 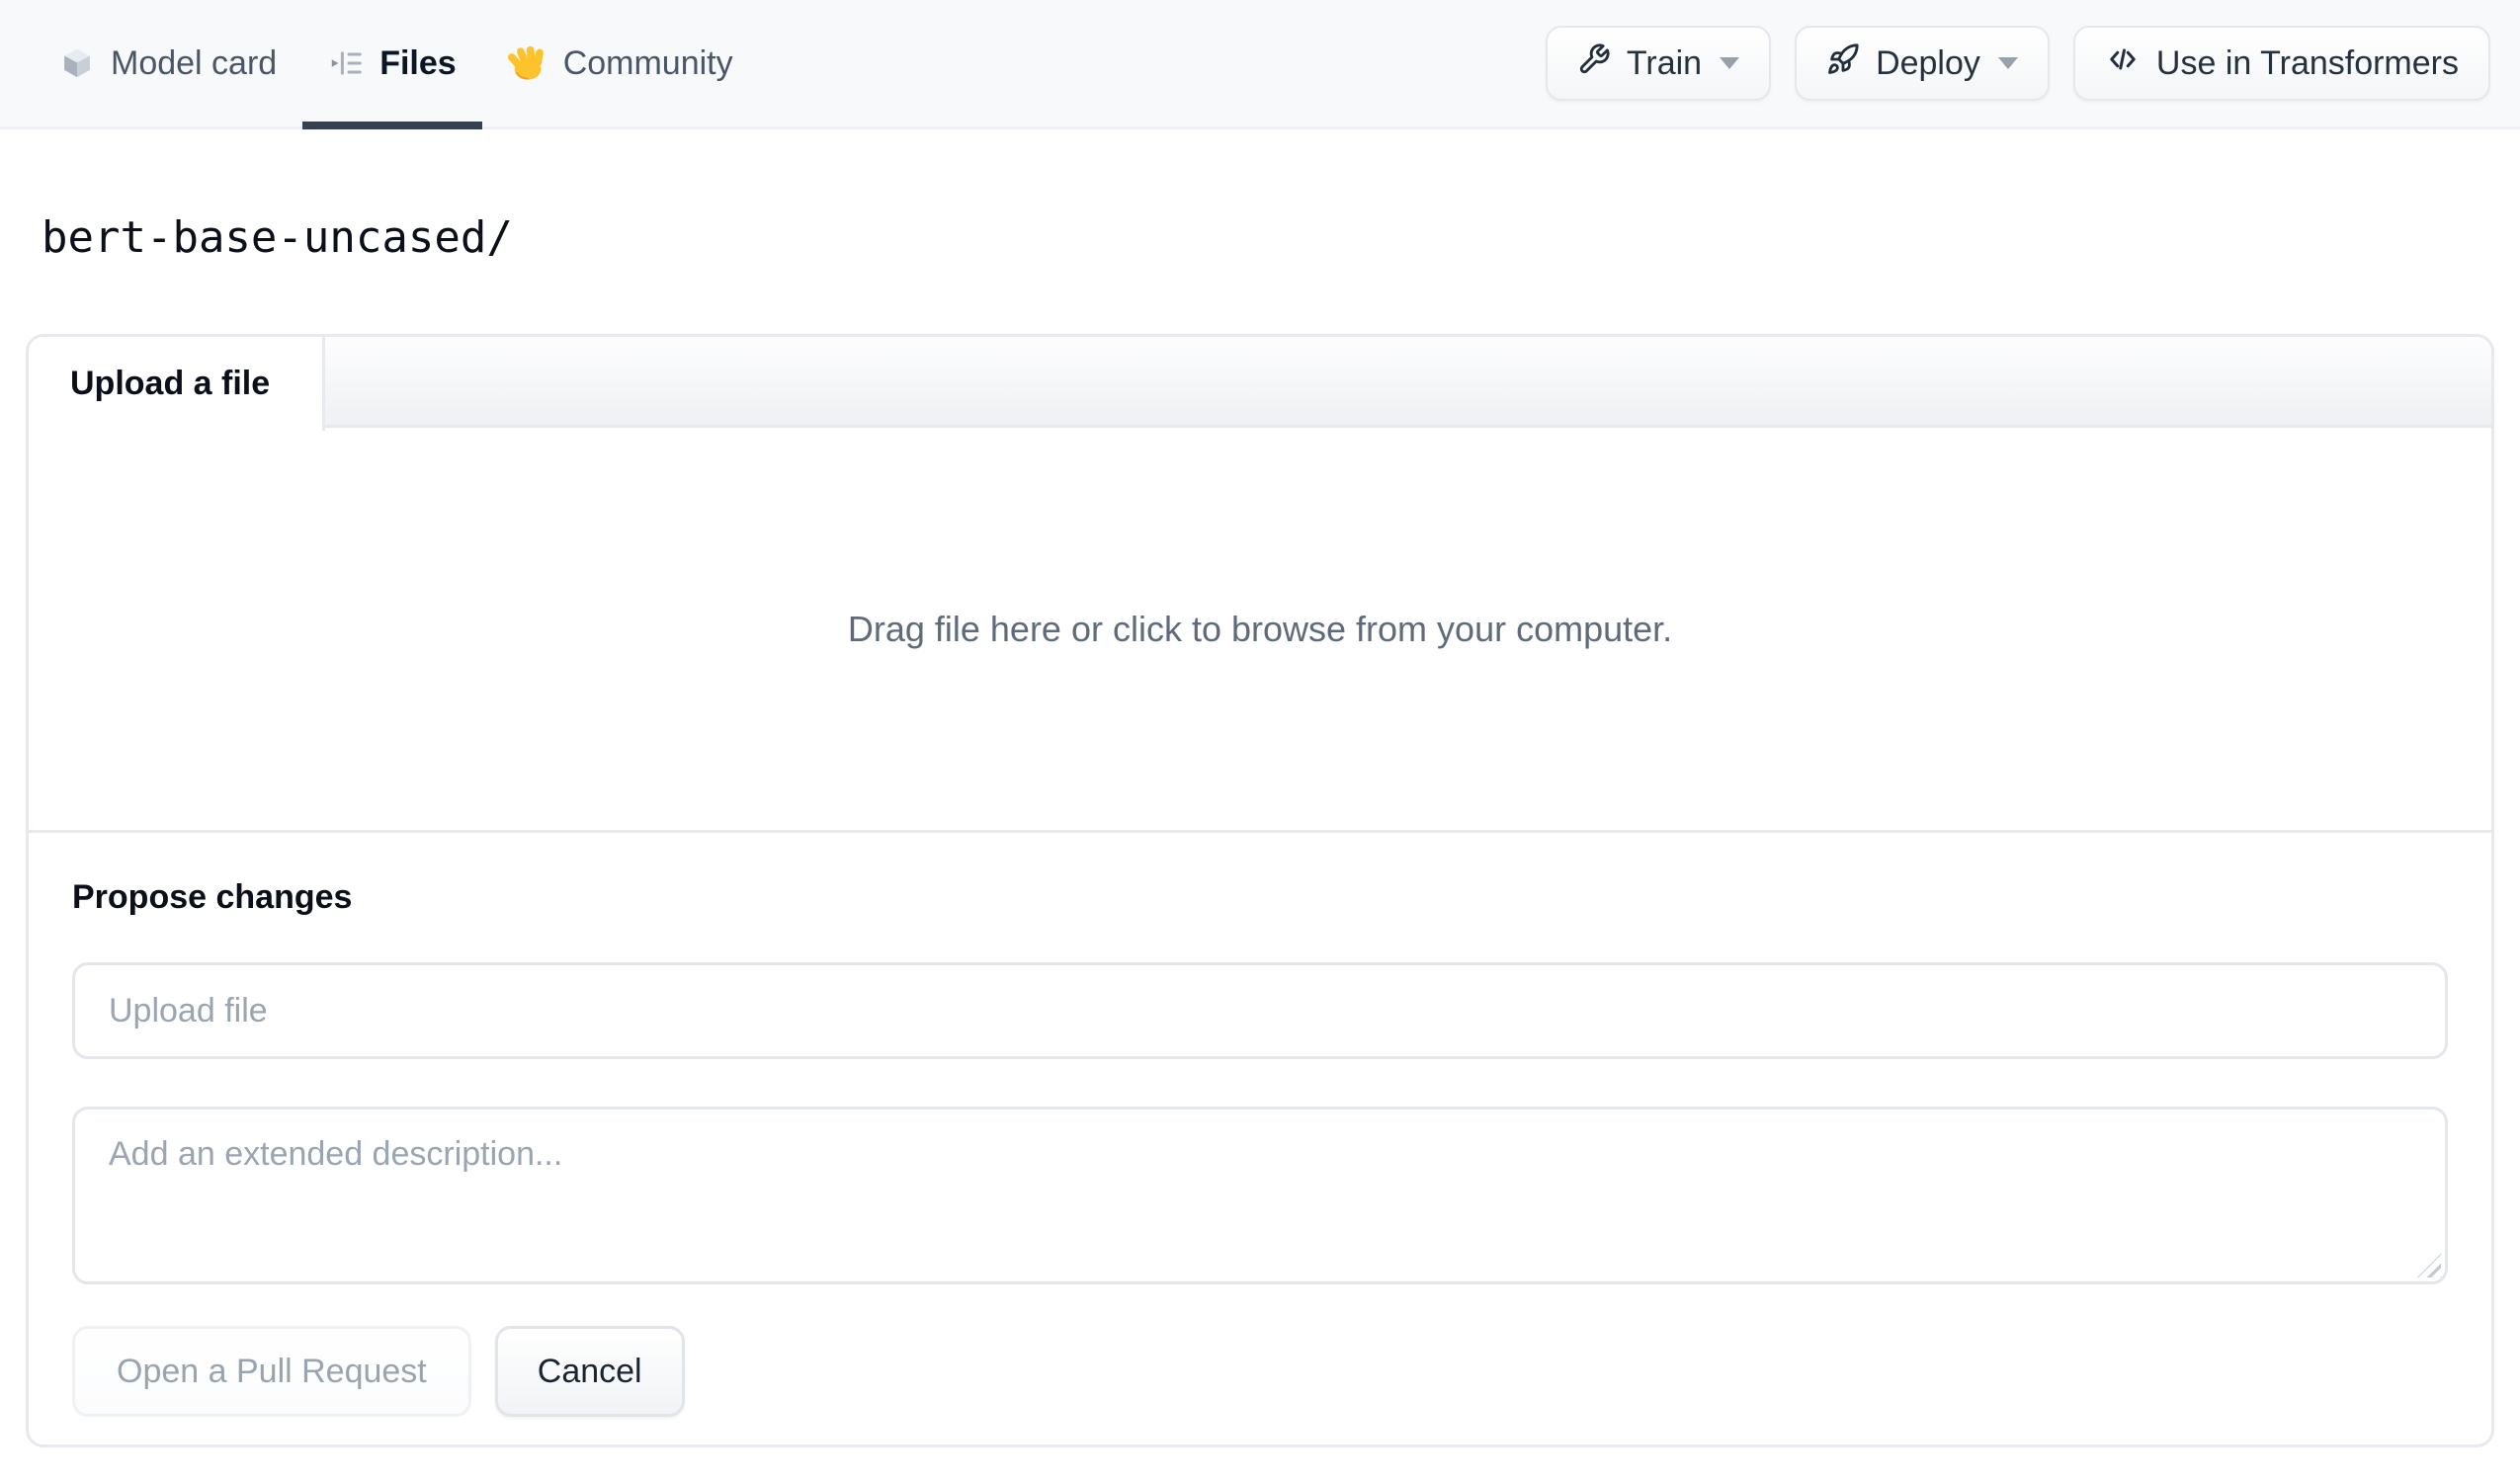 I want to click on wrench-icon, so click(x=1594, y=63).